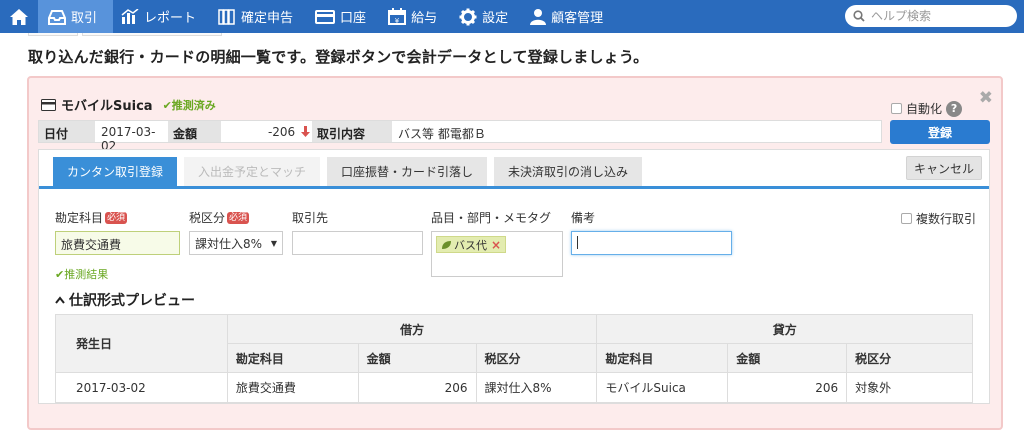 Image resolution: width=1024 pixels, height=432 pixels. What do you see at coordinates (446, 244) in the screenshot?
I see `leaf-icon` at bounding box center [446, 244].